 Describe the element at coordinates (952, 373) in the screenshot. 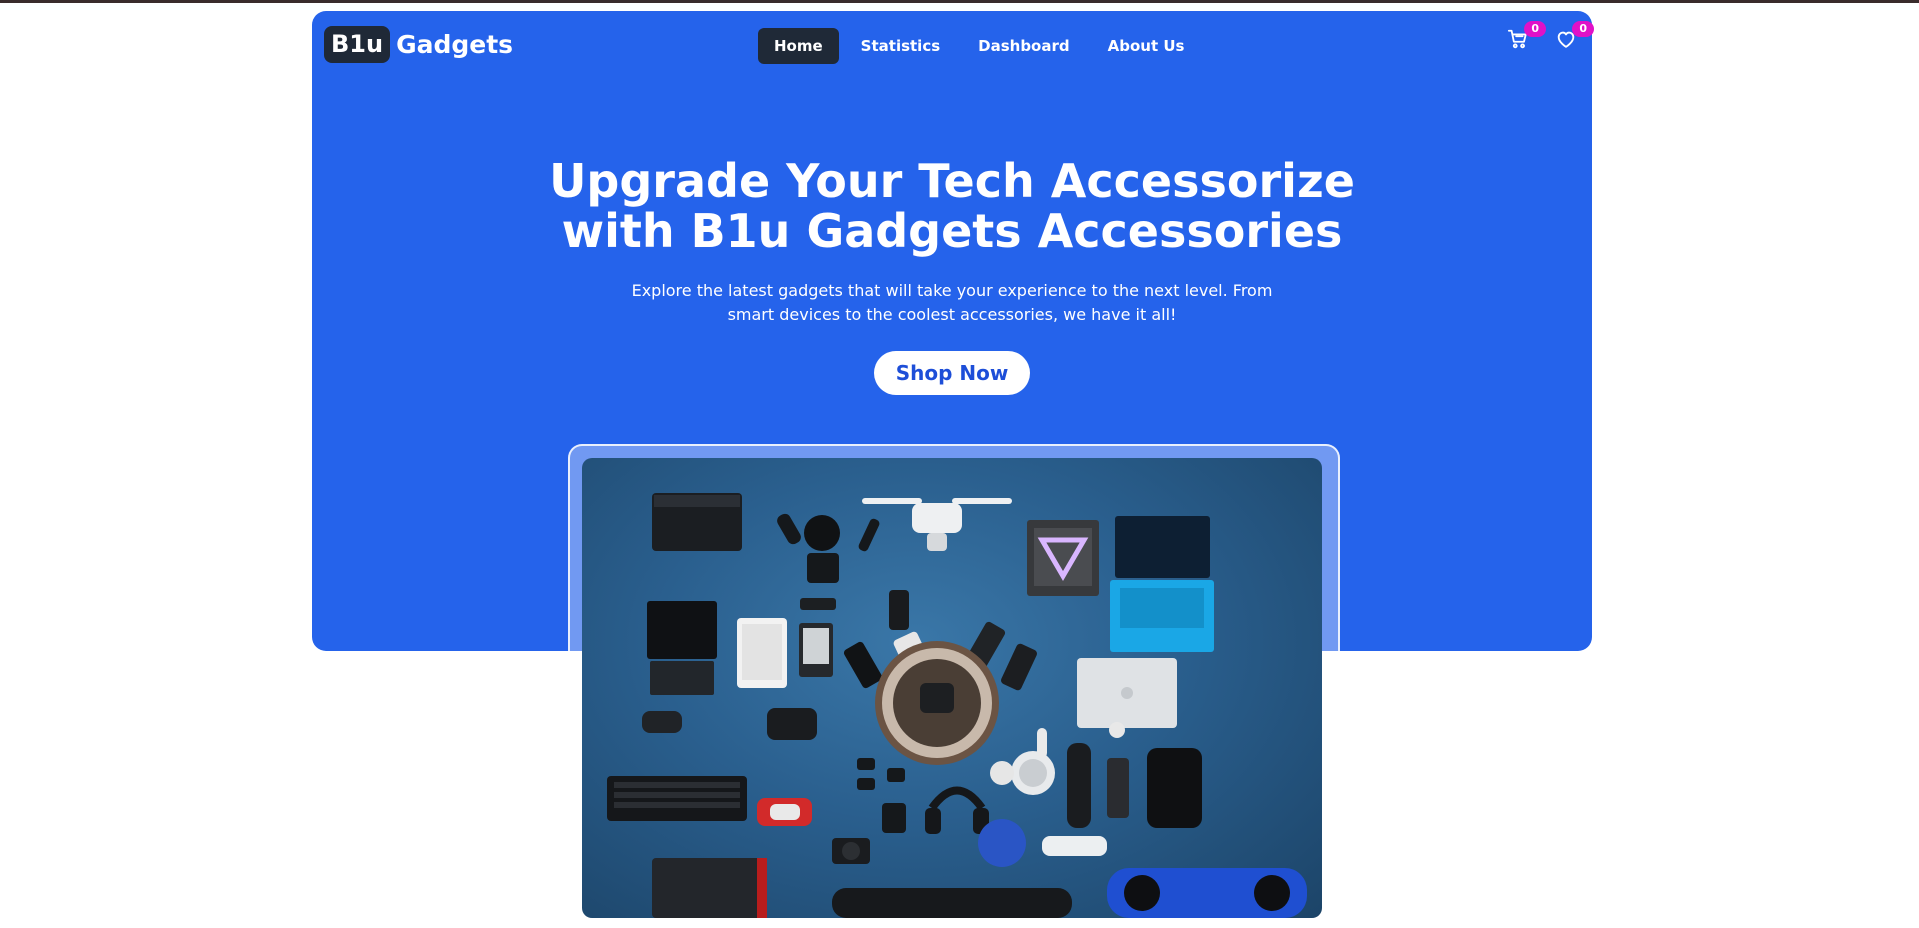

I see `shop-now-button: Shop Now` at that location.